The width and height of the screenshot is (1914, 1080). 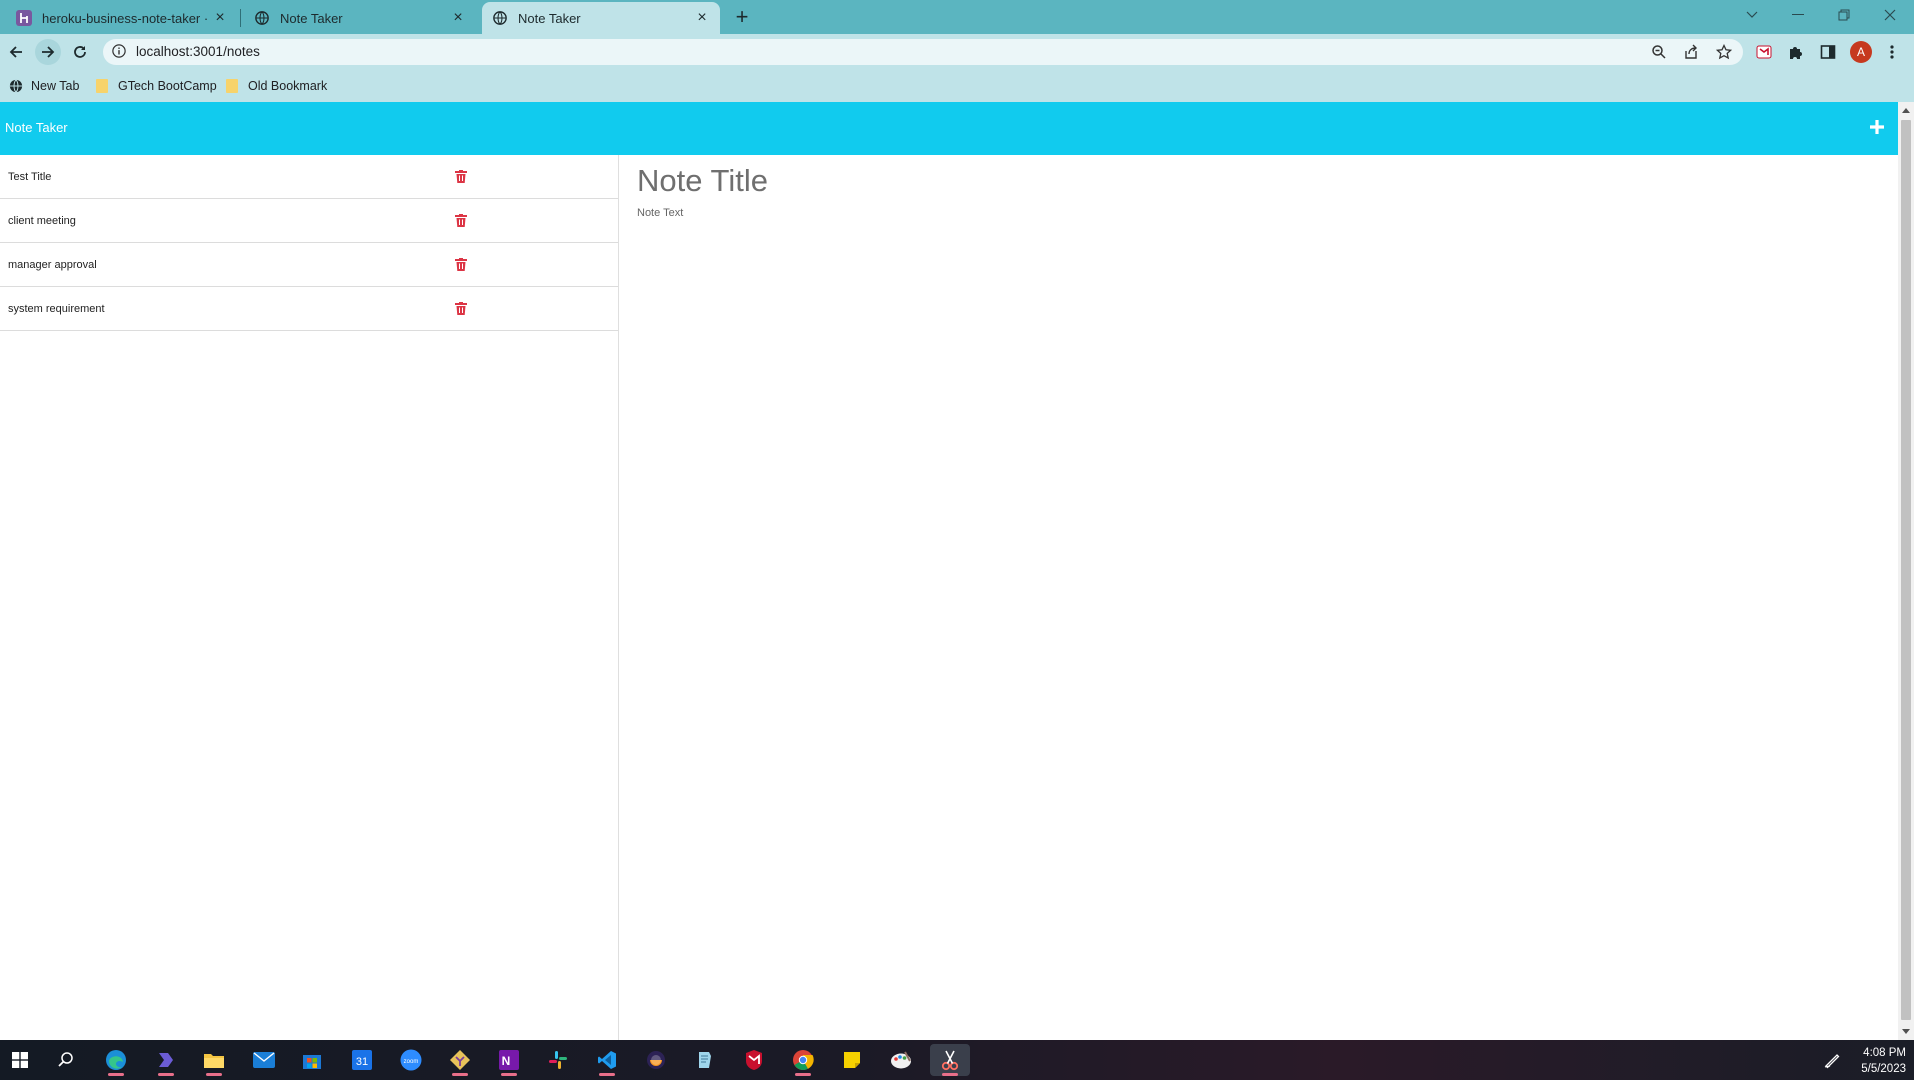 I want to click on power-automate-icon, so click(x=166, y=1060).